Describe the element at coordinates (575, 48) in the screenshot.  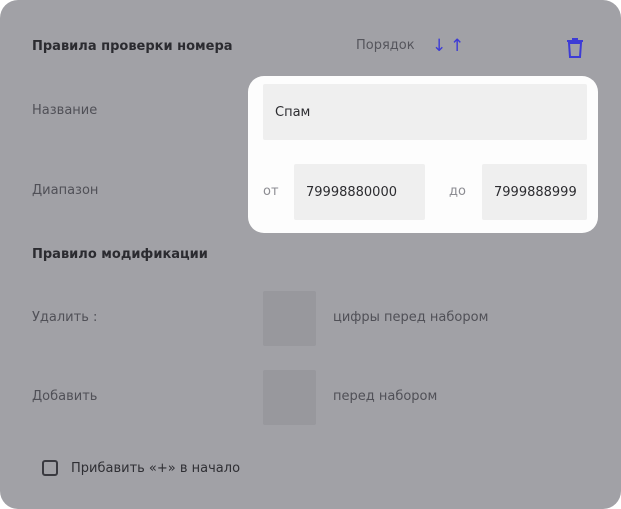
I see `trash-icon` at that location.